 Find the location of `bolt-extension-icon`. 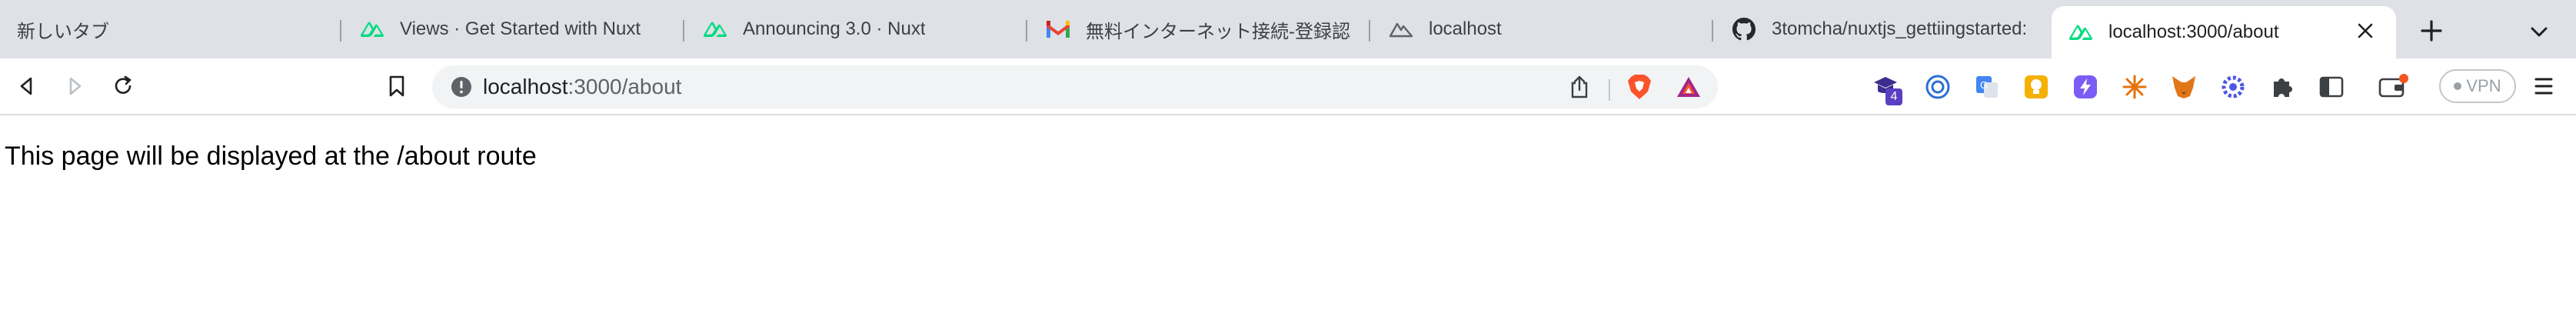

bolt-extension-icon is located at coordinates (2085, 87).